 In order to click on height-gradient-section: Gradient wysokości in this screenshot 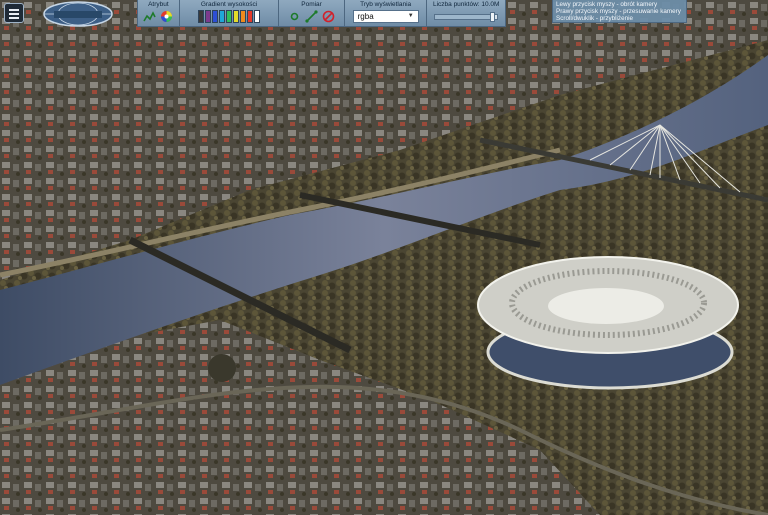, I will do `click(230, 13)`.